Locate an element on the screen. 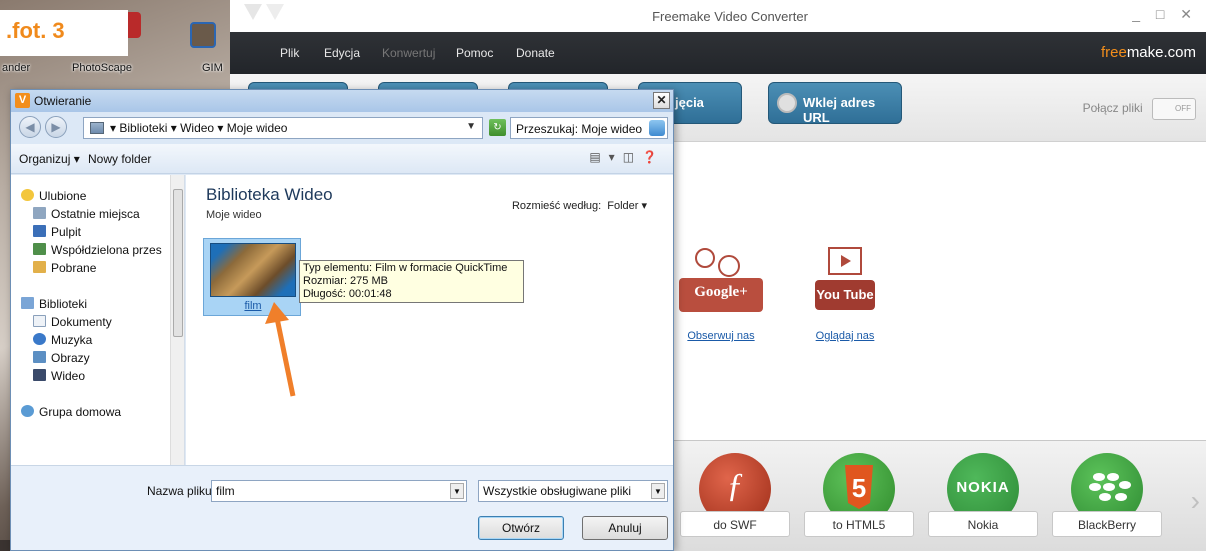 This screenshot has width=1206, height=551. video-thumbnail is located at coordinates (253, 270).